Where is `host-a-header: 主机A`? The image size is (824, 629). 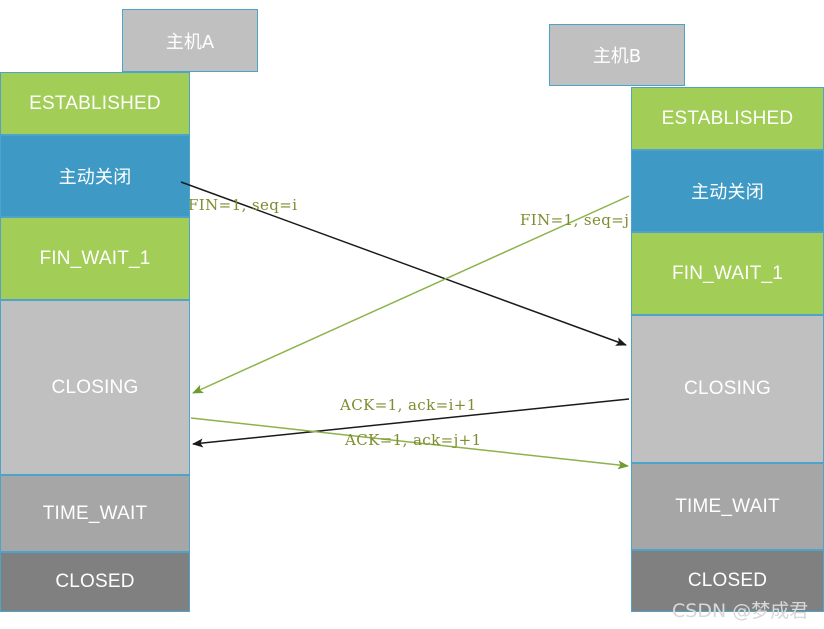 host-a-header: 主机A is located at coordinates (190, 40).